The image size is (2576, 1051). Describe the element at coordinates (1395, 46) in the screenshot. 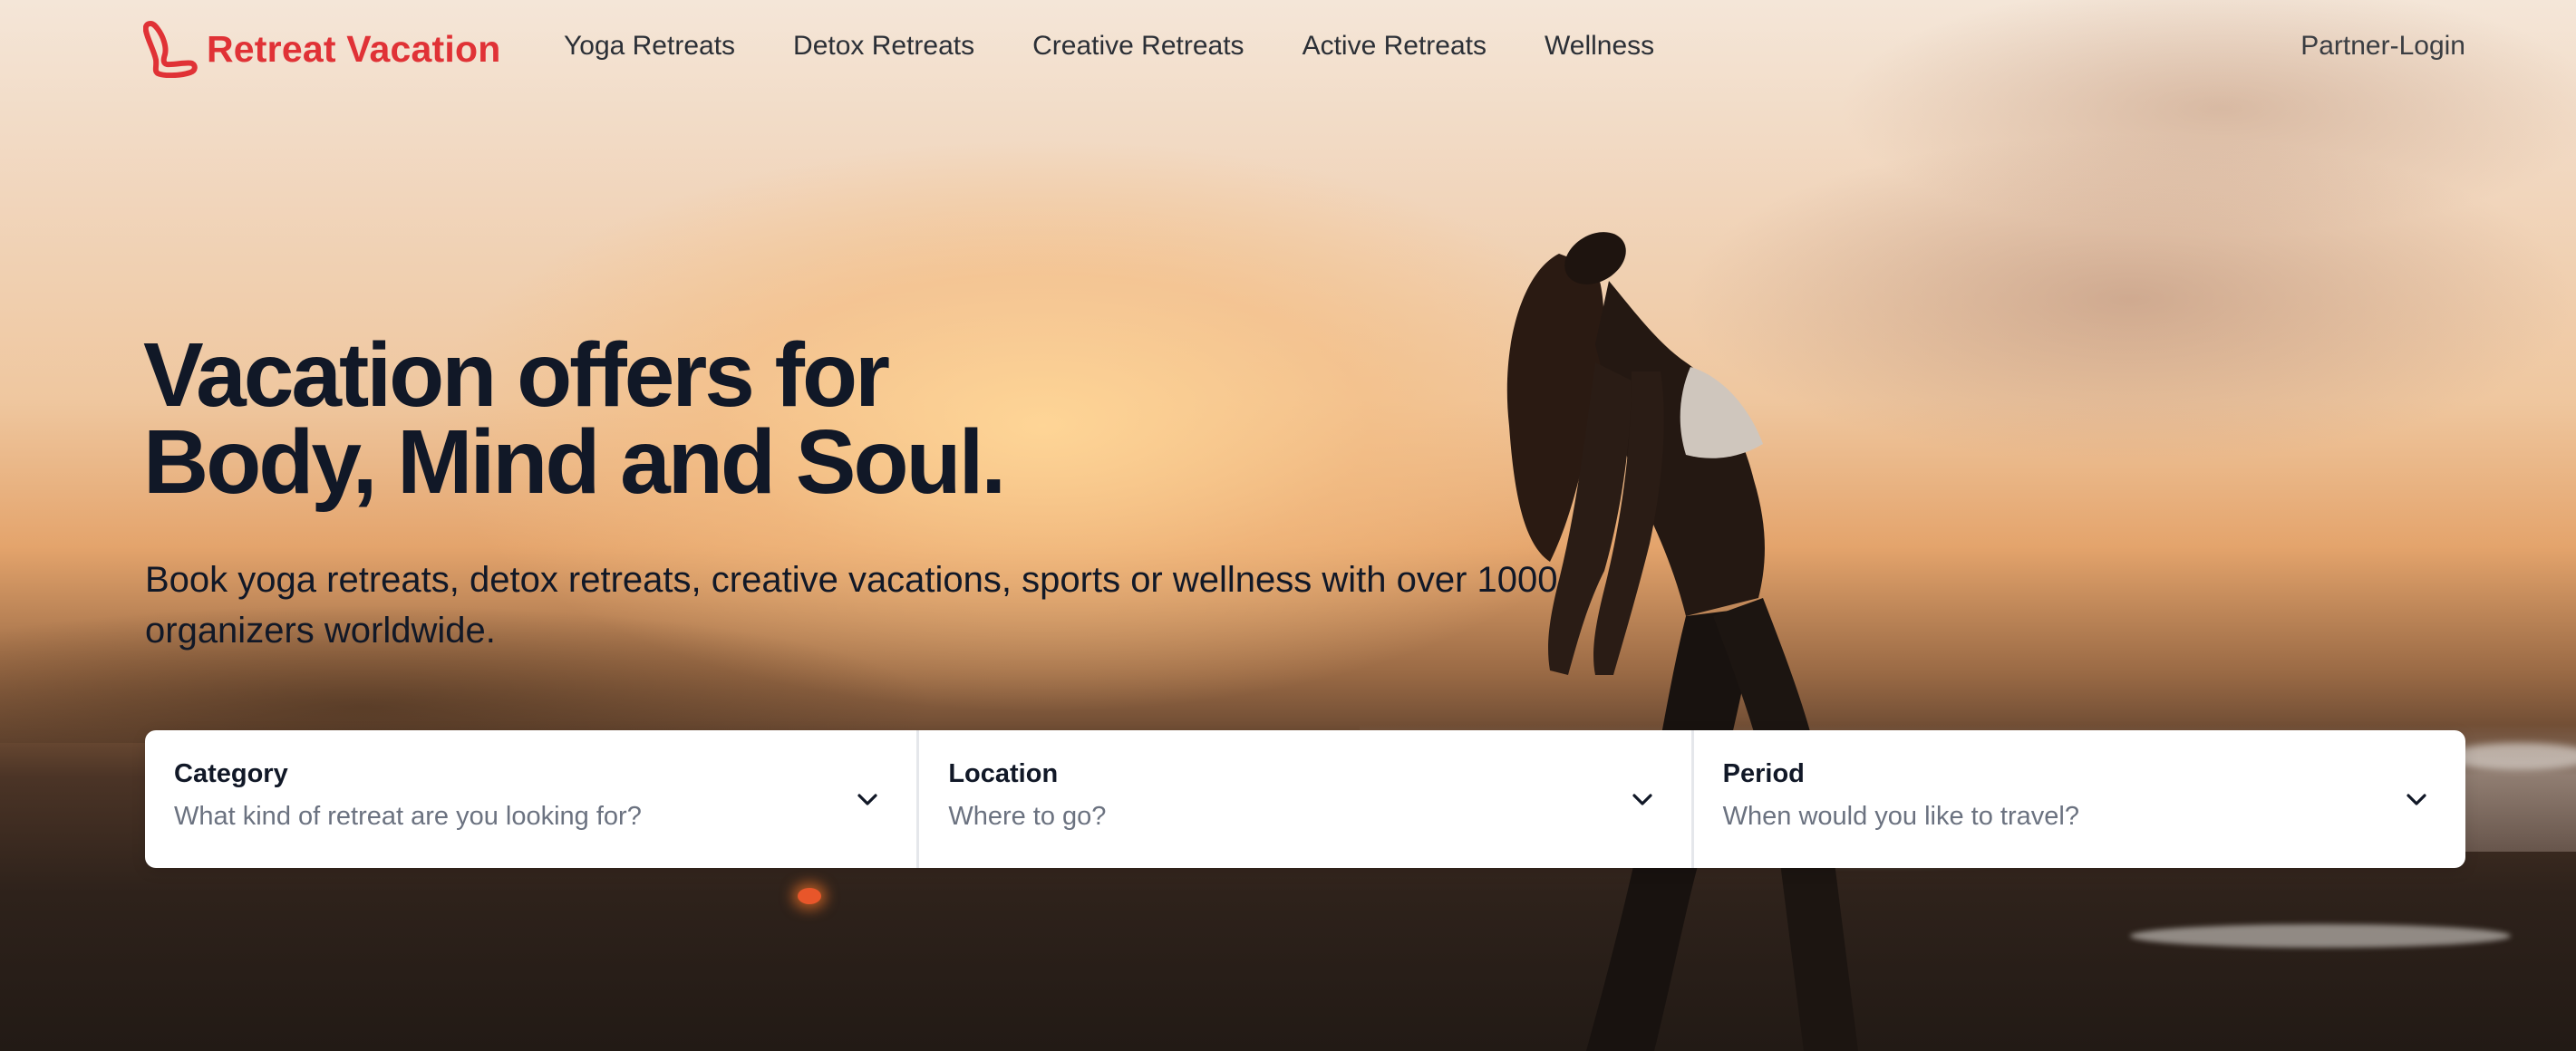

I see `nav-active-retreats: Active Retreats` at that location.